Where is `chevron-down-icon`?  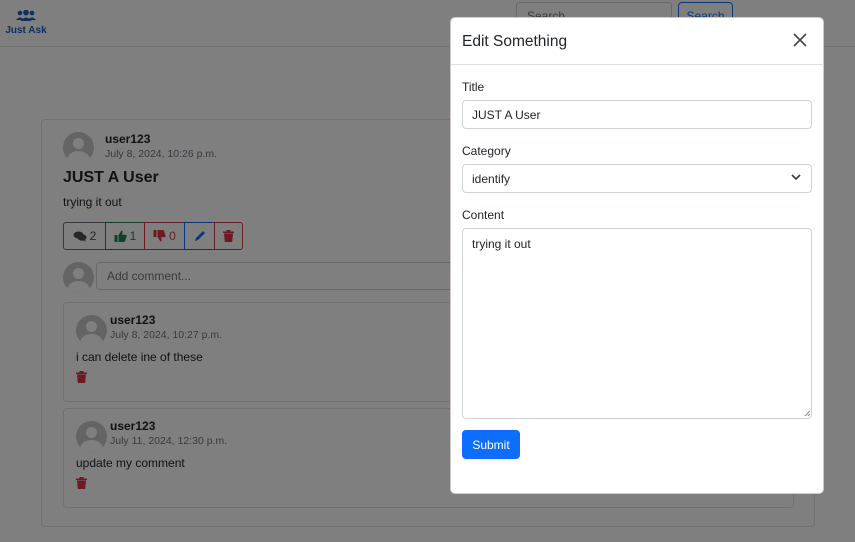
chevron-down-icon is located at coordinates (796, 177).